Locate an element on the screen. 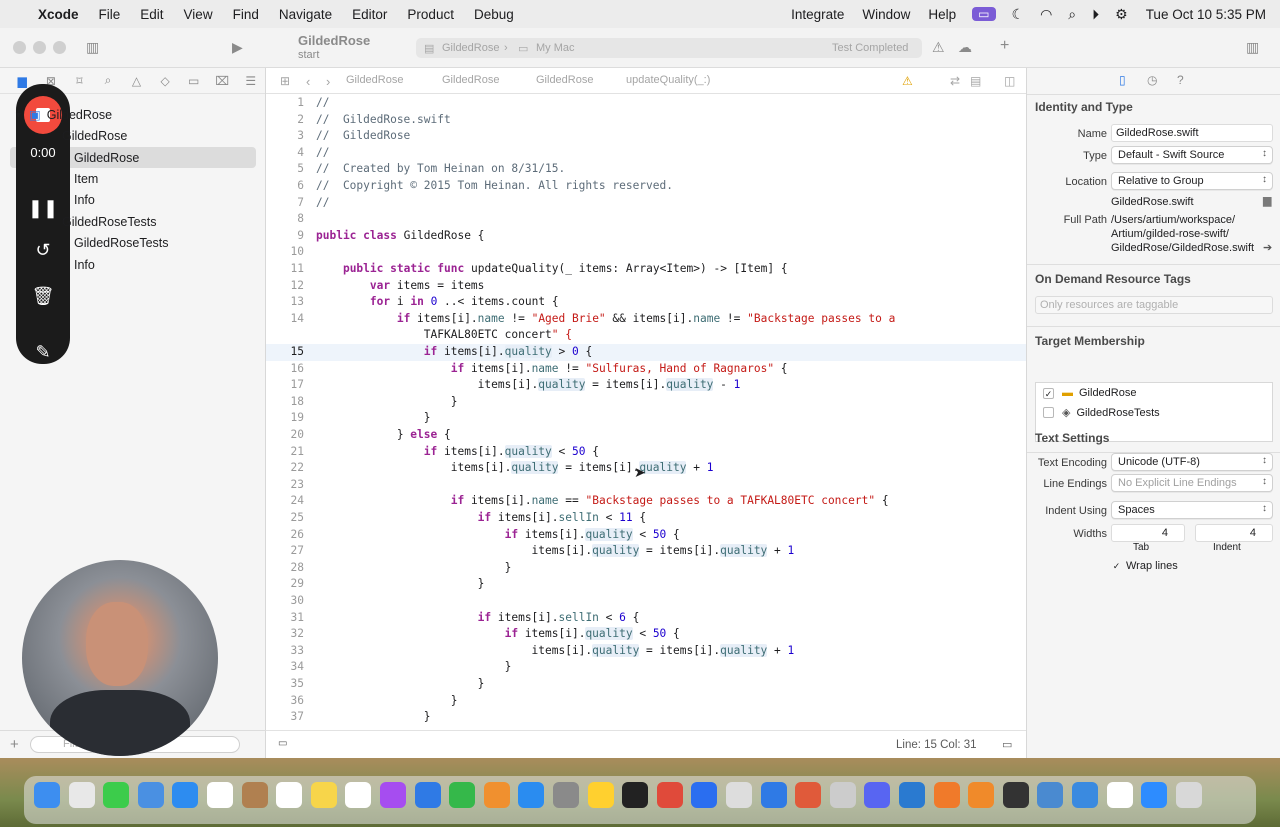 The image size is (1280, 827). wrap-lines-row: ✓ Wrap lines is located at coordinates (1144, 566).